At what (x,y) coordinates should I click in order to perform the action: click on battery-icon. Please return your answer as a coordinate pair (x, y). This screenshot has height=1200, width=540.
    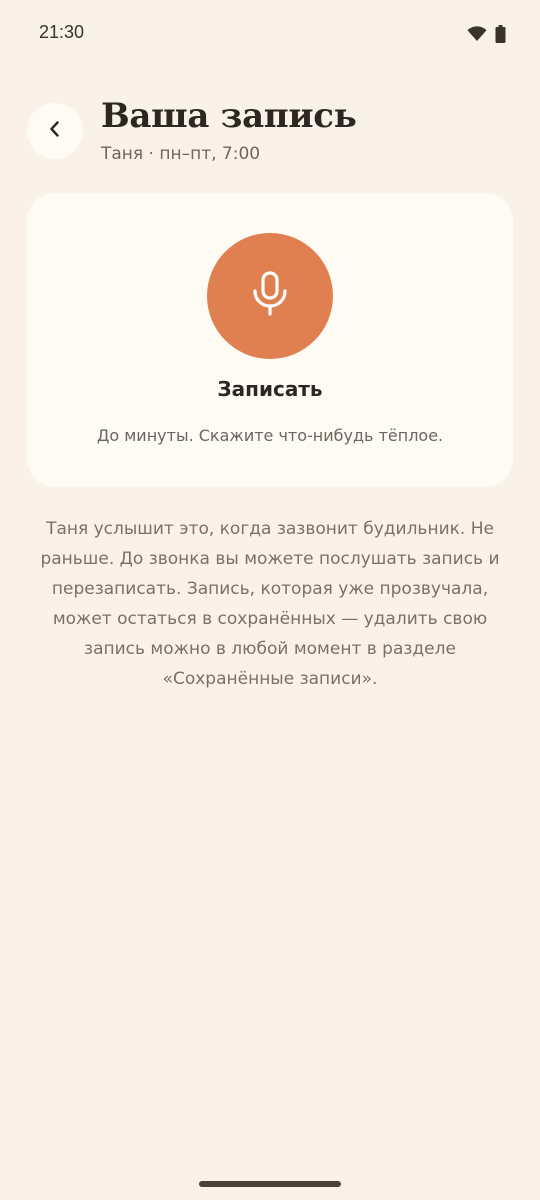
    Looking at the image, I should click on (500, 36).